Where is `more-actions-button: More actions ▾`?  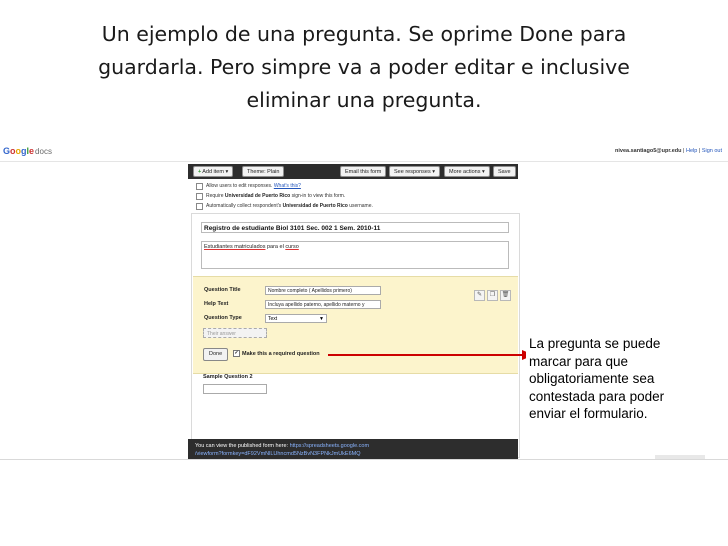
more-actions-button: More actions ▾ is located at coordinates (467, 171).